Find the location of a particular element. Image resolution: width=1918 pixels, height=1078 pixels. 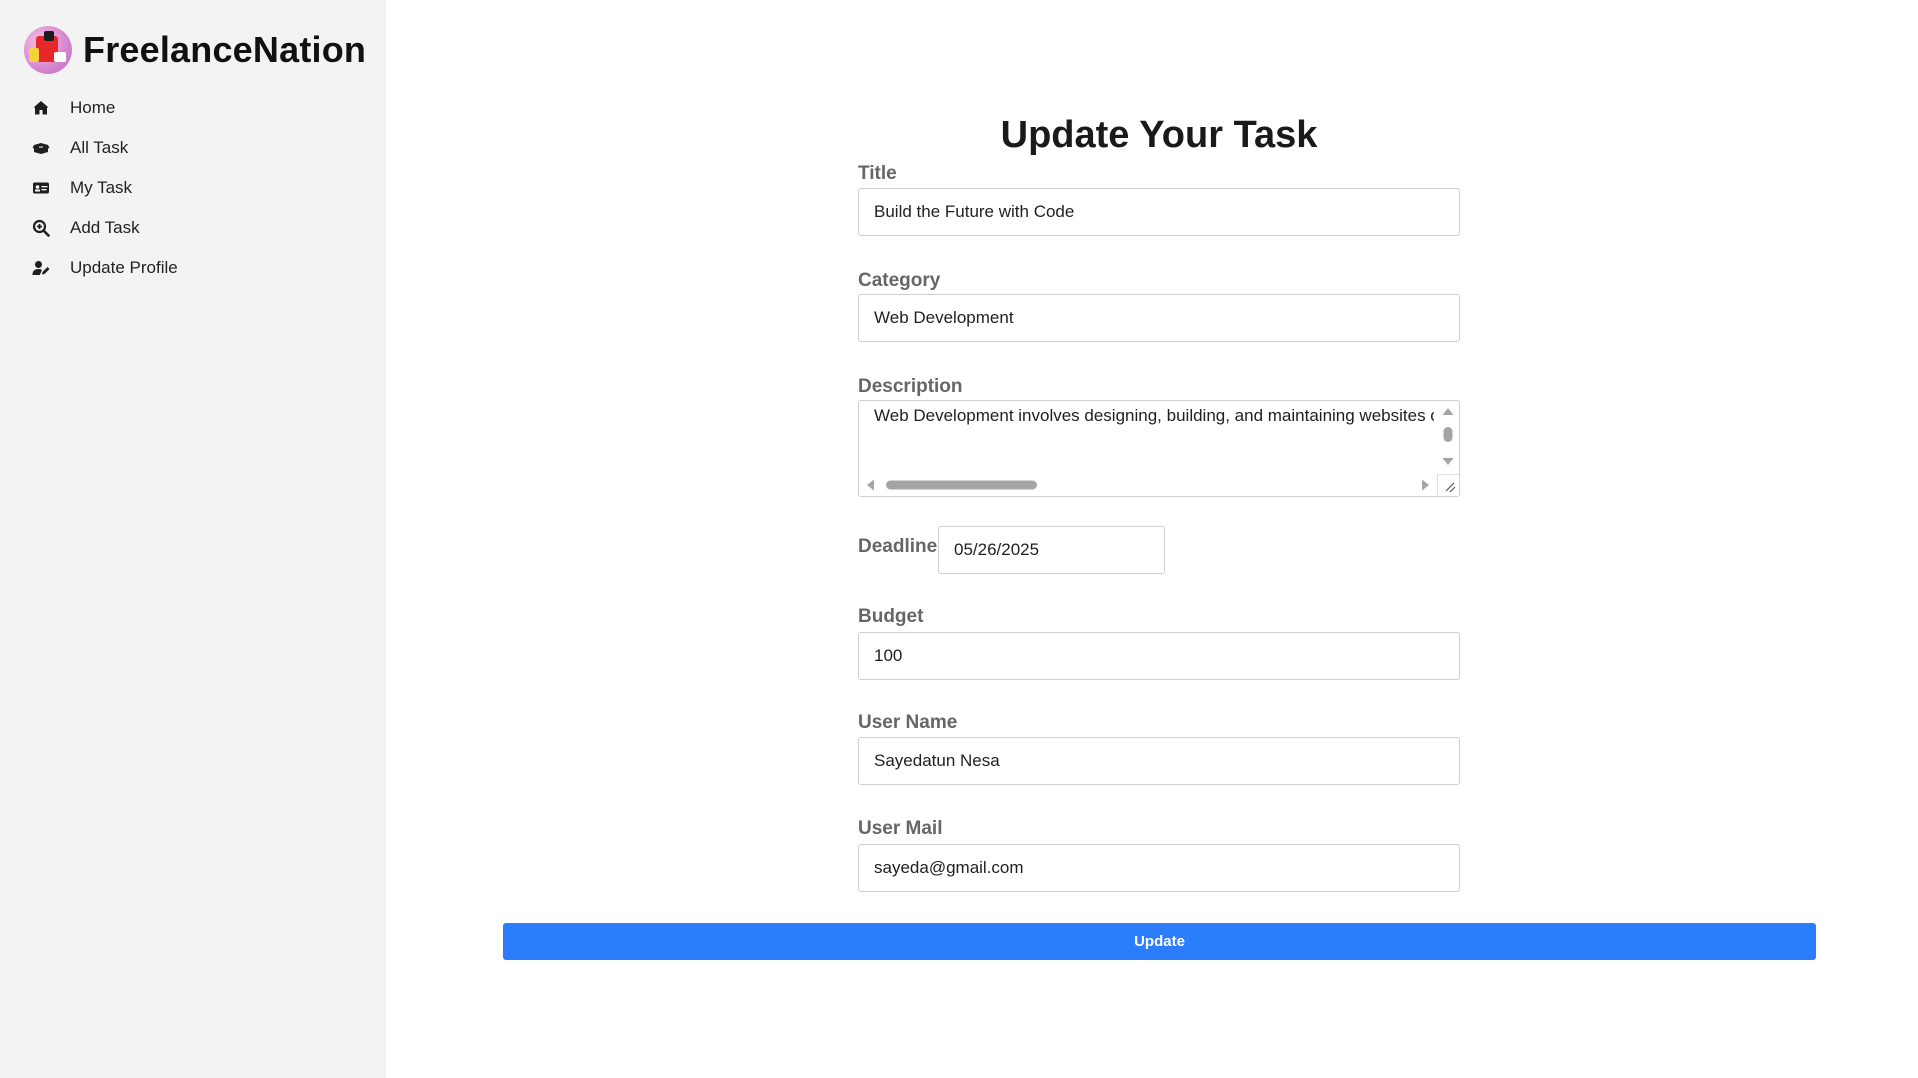

resize-handle-icon is located at coordinates (1448, 485).